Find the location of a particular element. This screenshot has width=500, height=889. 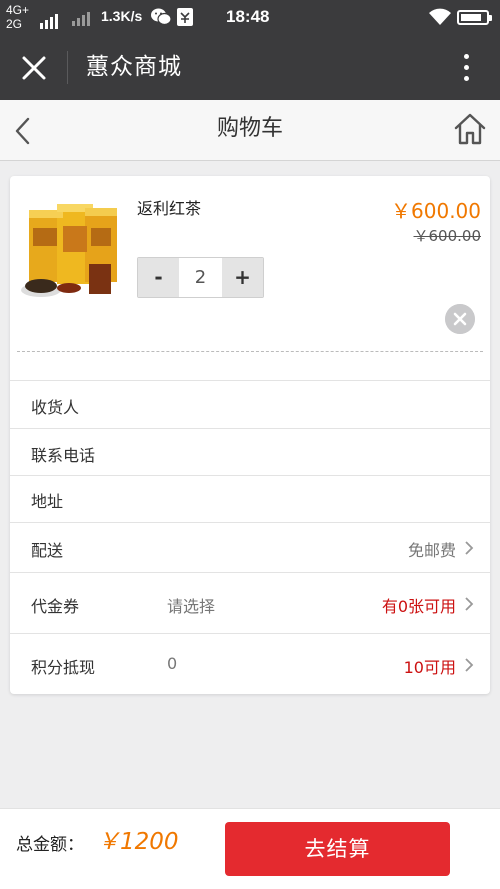

coupon-row: 代金券 请选择 有0张可用 is located at coordinates (250, 602).